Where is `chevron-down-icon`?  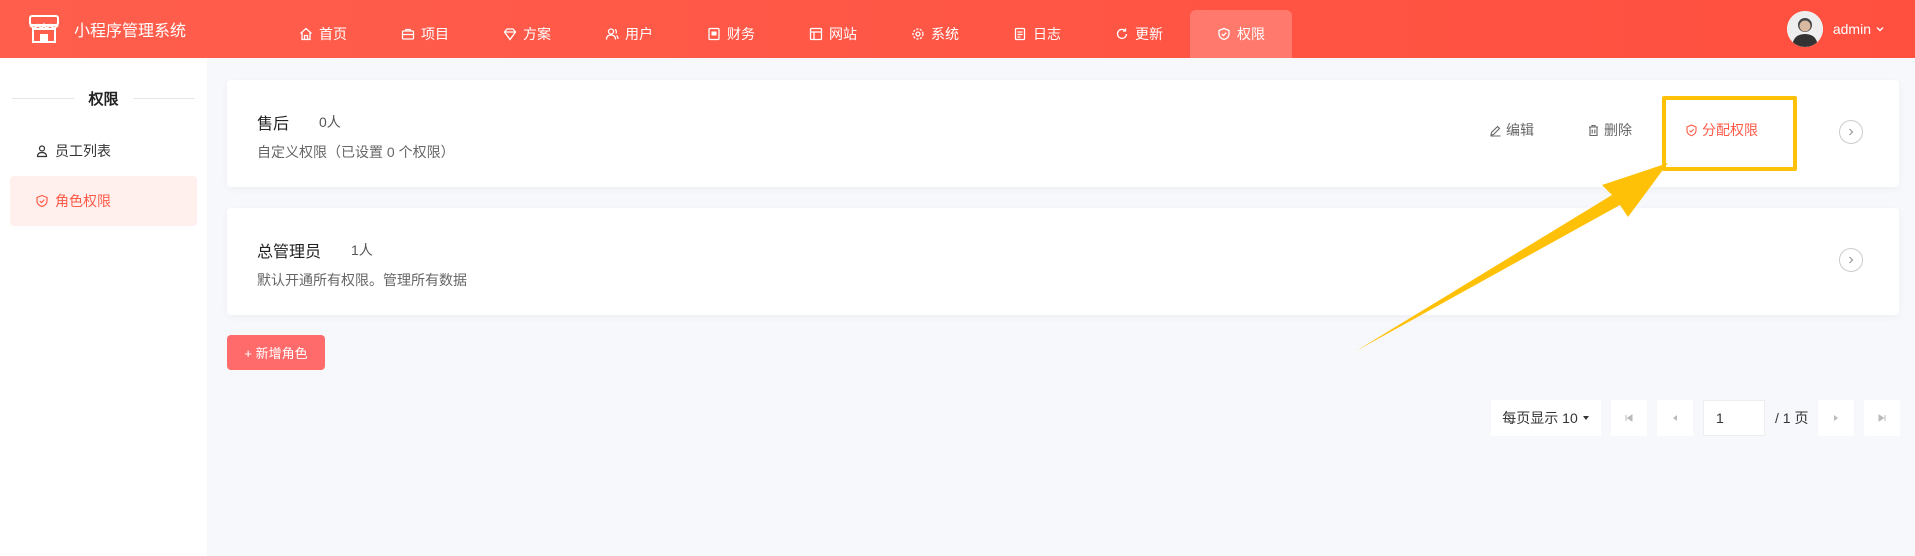
chevron-down-icon is located at coordinates (1880, 29).